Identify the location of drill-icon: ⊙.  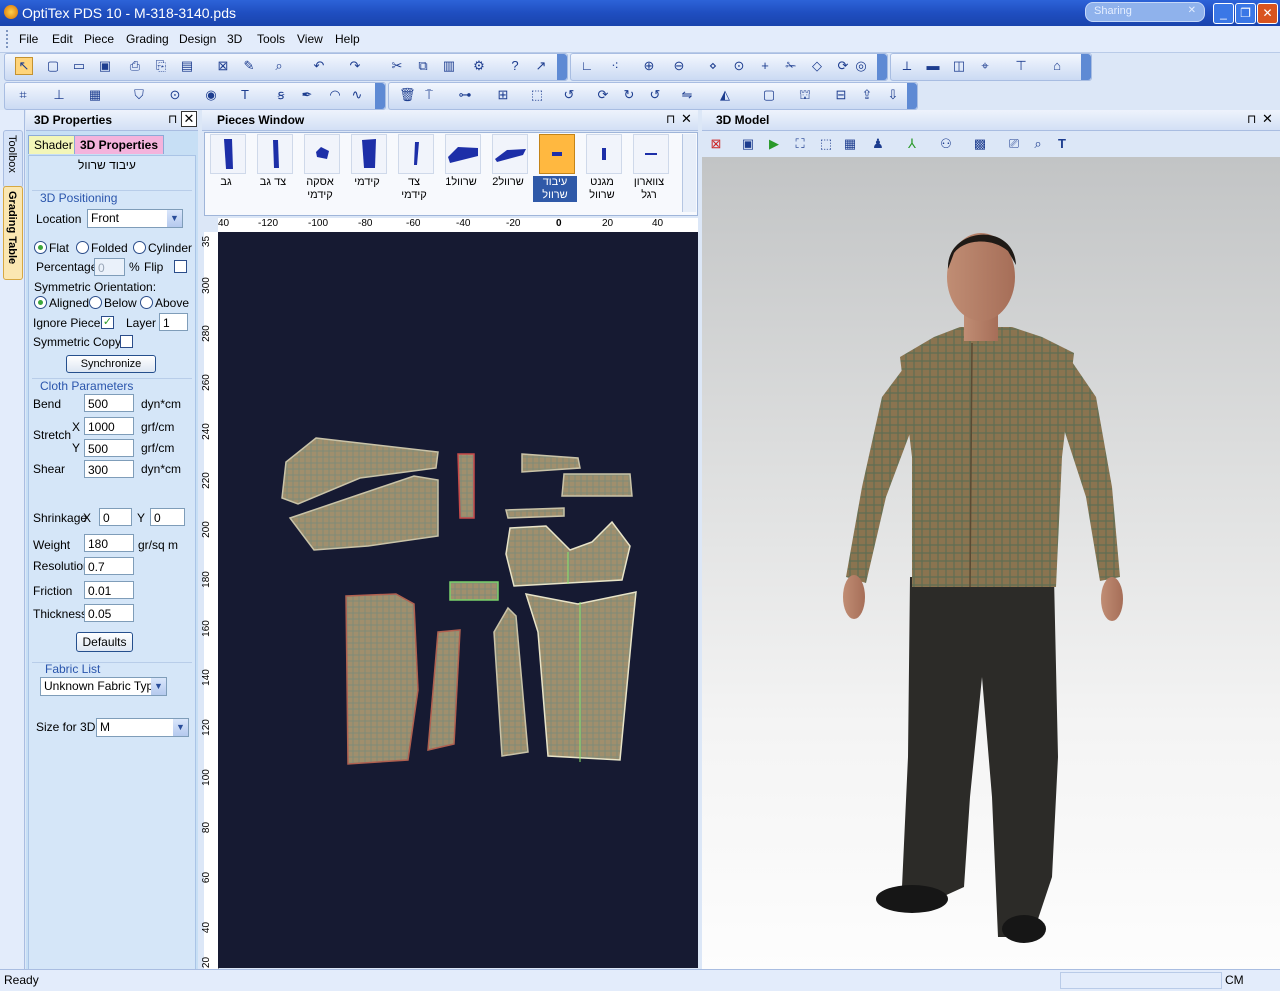
(739, 66).